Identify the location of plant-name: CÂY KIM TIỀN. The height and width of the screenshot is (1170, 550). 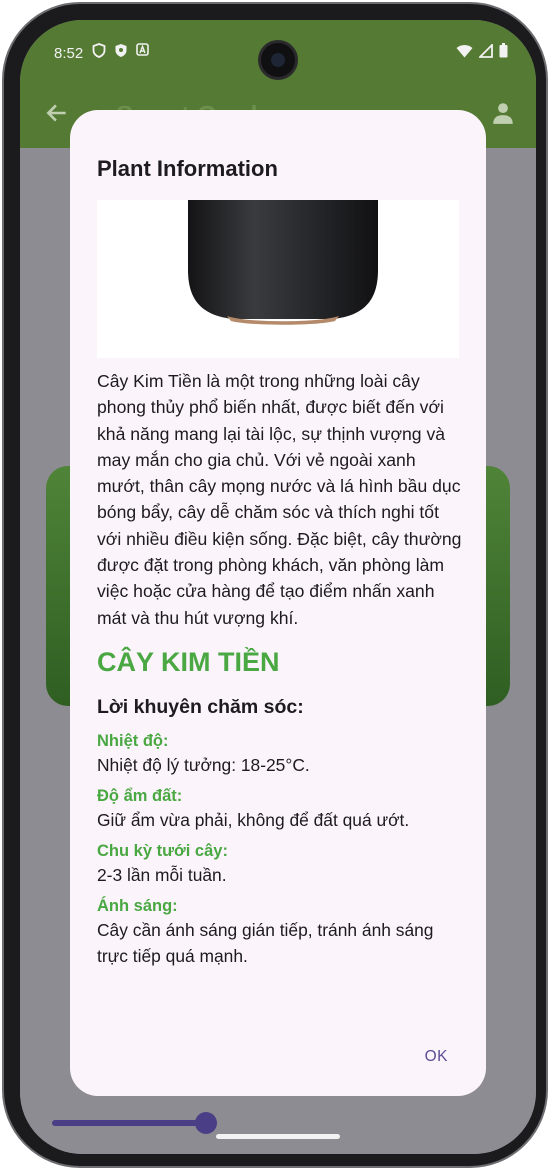
(188, 661).